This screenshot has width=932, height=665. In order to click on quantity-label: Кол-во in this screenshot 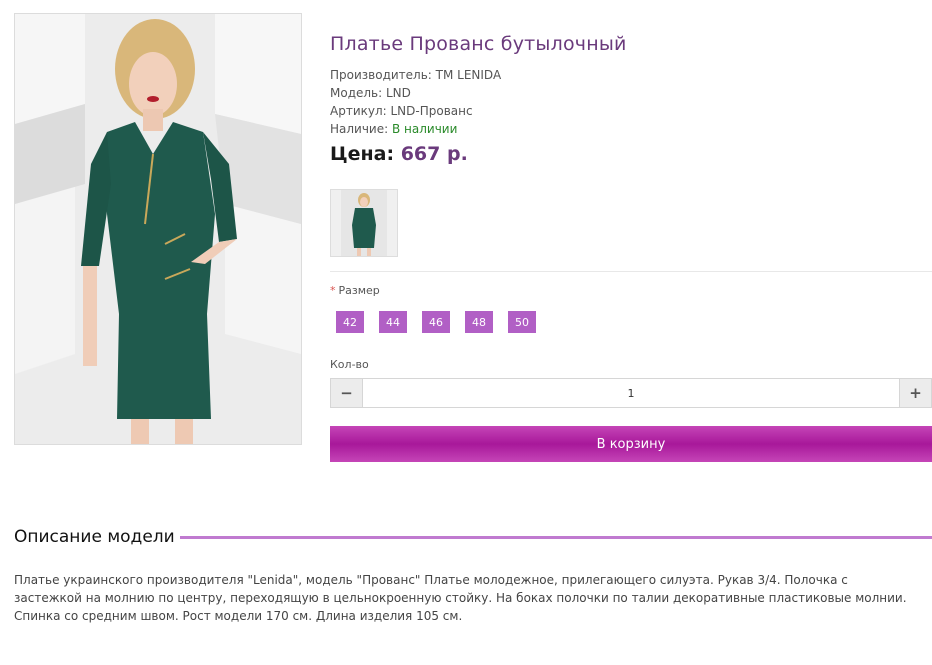, I will do `click(349, 364)`.